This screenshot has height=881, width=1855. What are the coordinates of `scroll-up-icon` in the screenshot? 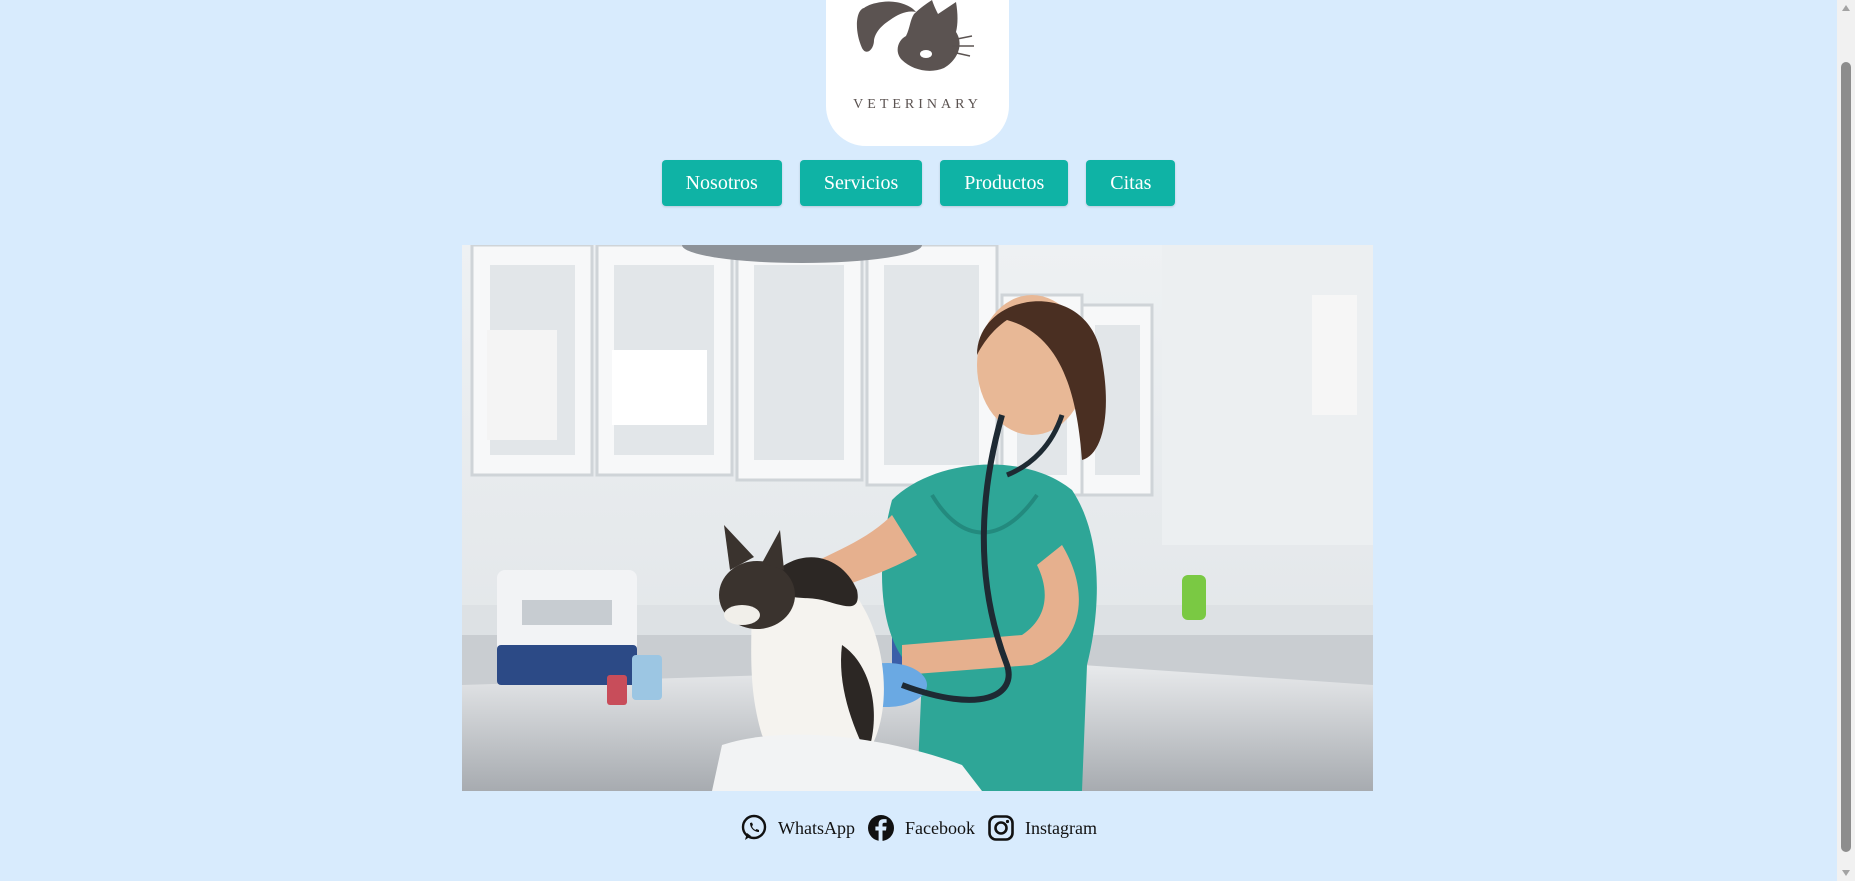 It's located at (1846, 8).